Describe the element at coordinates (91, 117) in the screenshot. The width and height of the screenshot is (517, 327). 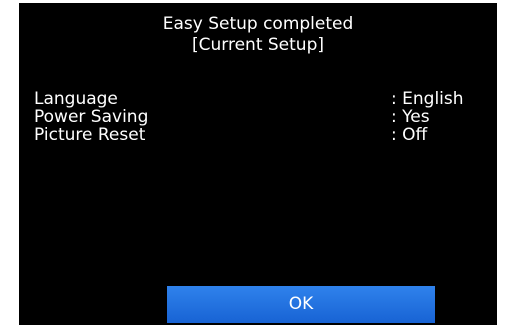
I see `setting-label-power-saving: Power Saving` at that location.